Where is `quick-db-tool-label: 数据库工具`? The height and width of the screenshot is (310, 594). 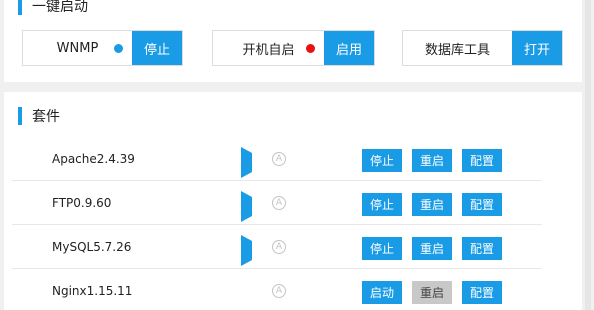 quick-db-tool-label: 数据库工具 is located at coordinates (457, 50).